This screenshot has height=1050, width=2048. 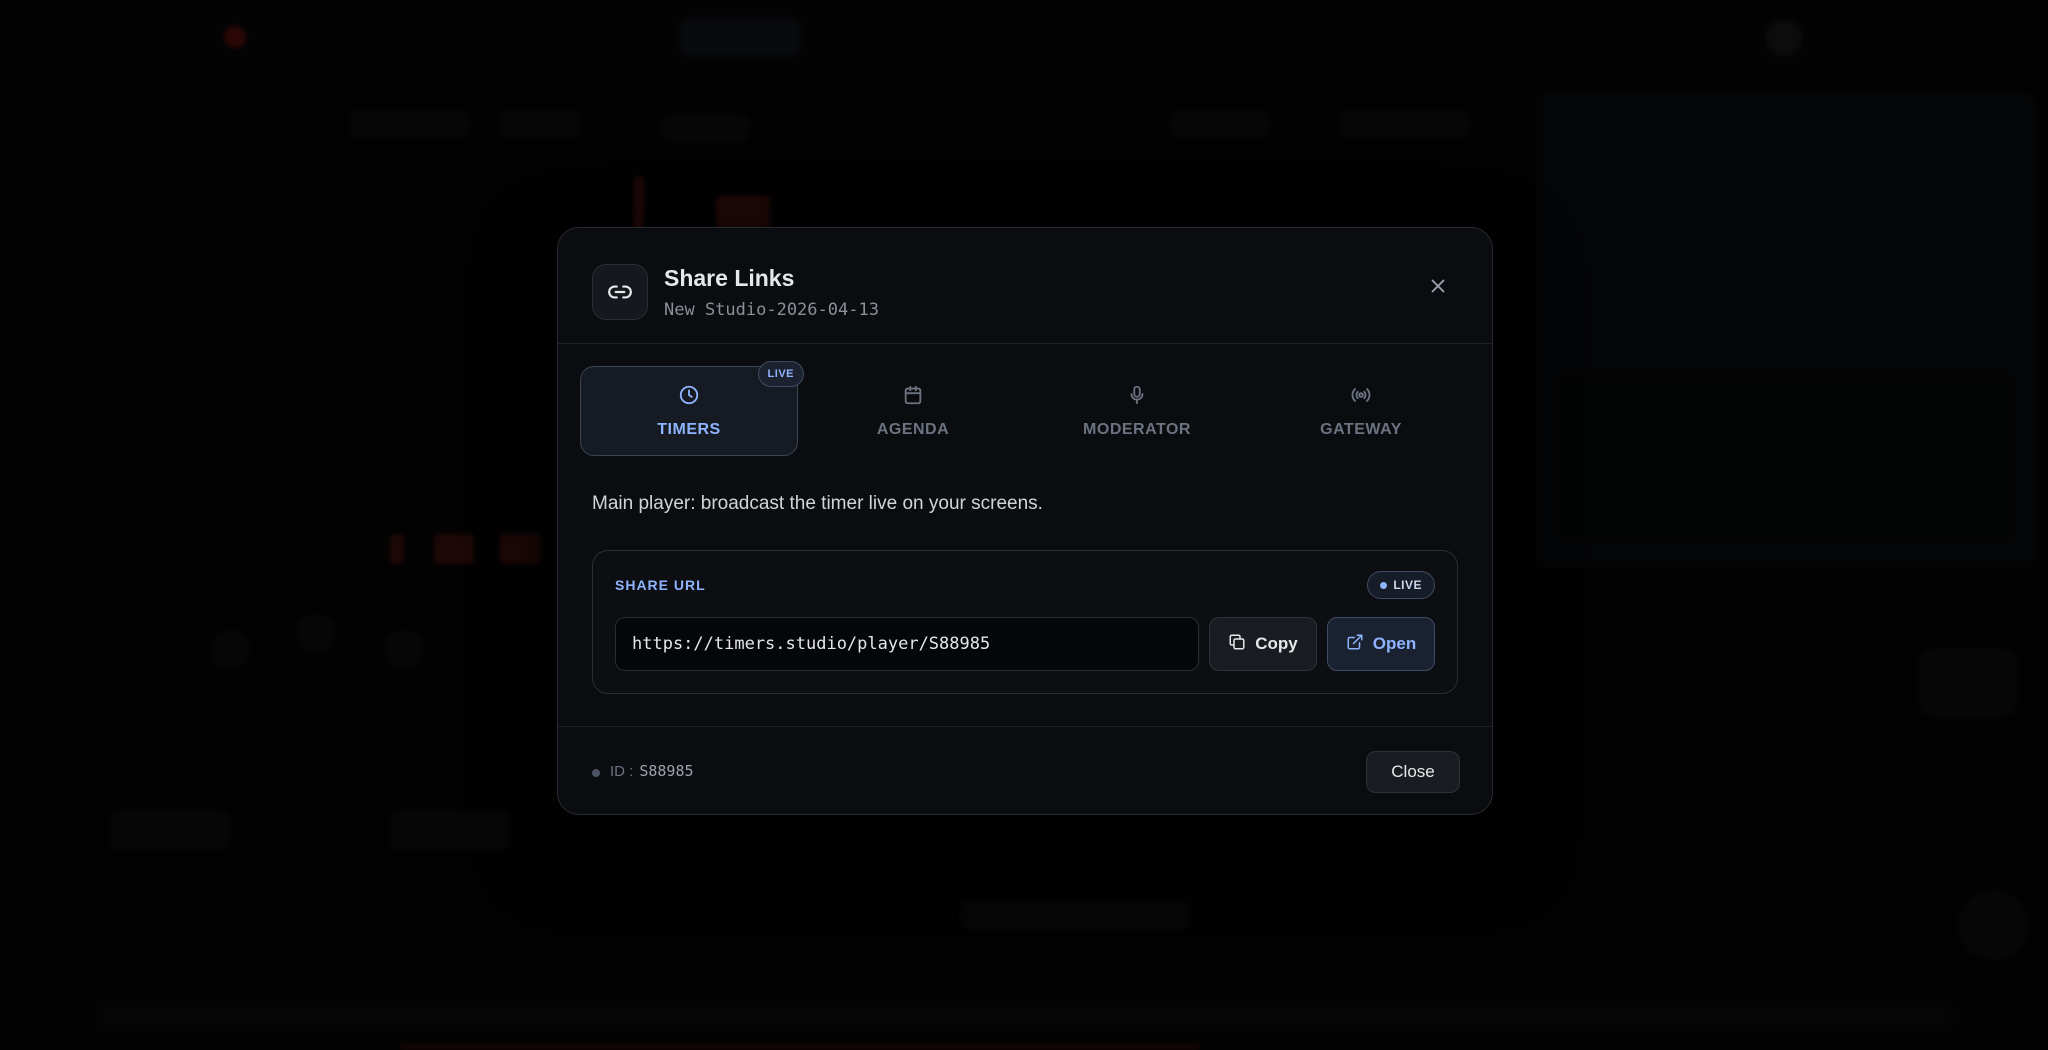 I want to click on live-status-badge: LIVE, so click(x=1401, y=585).